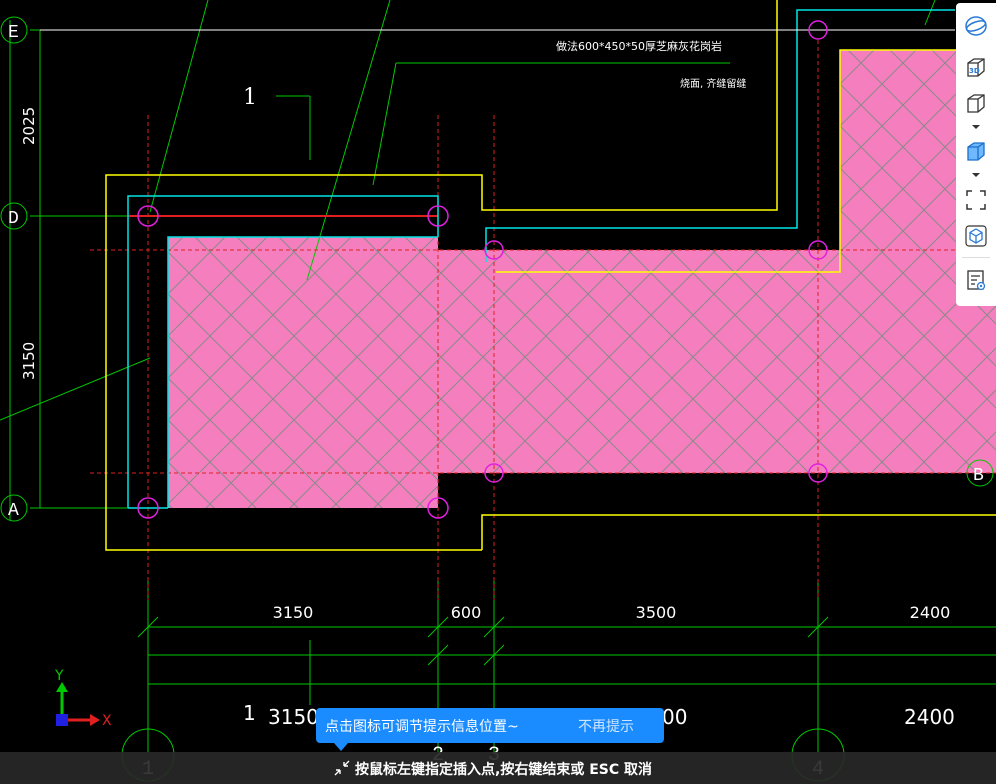  Describe the element at coordinates (59, 676) in the screenshot. I see `ucs-y-label: Y` at that location.